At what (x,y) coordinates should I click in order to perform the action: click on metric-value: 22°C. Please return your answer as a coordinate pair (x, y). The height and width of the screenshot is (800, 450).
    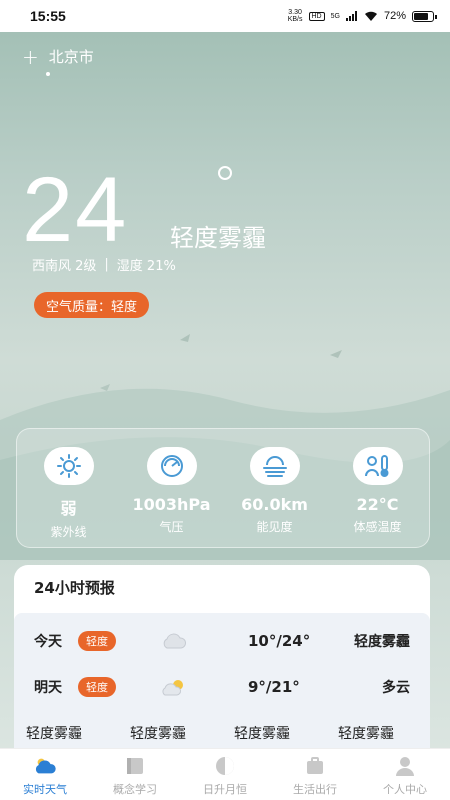
    Looking at the image, I should click on (377, 504).